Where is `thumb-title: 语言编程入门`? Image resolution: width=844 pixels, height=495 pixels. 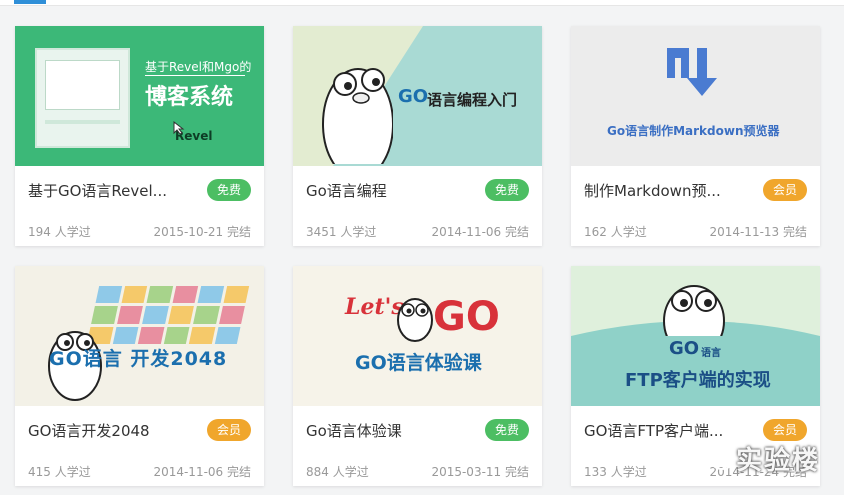
thumb-title: 语言编程入门 is located at coordinates (472, 100).